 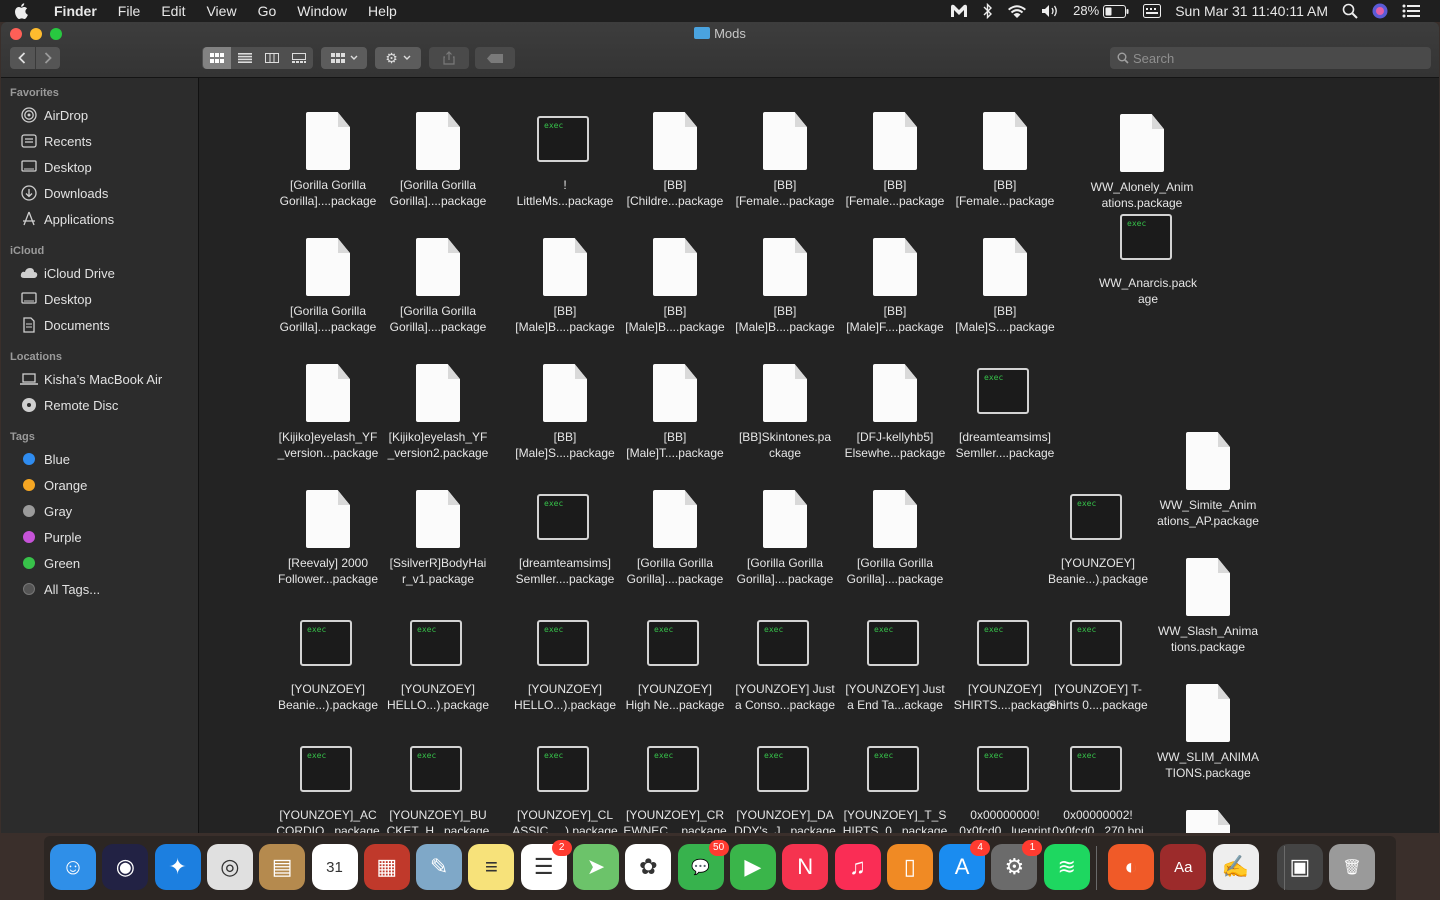 I want to click on dock-chrome-icon: ◎, so click(x=229, y=867).